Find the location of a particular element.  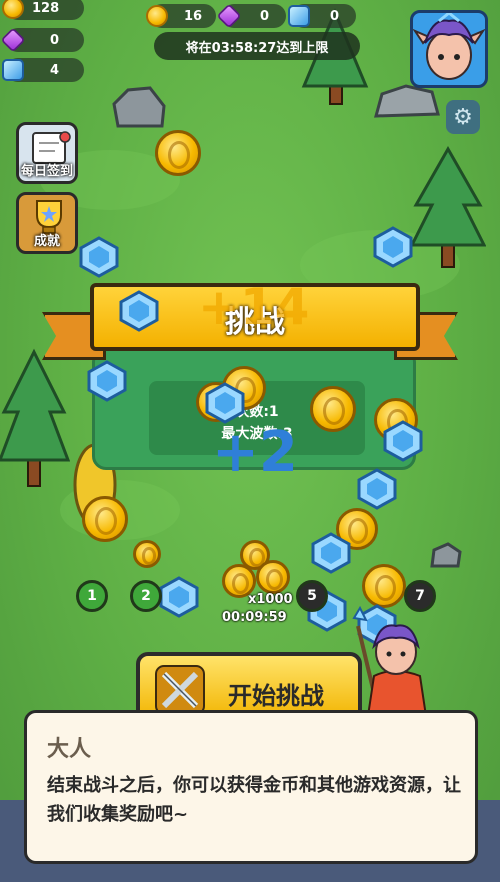

wave-node-5: 5 is located at coordinates (312, 596).